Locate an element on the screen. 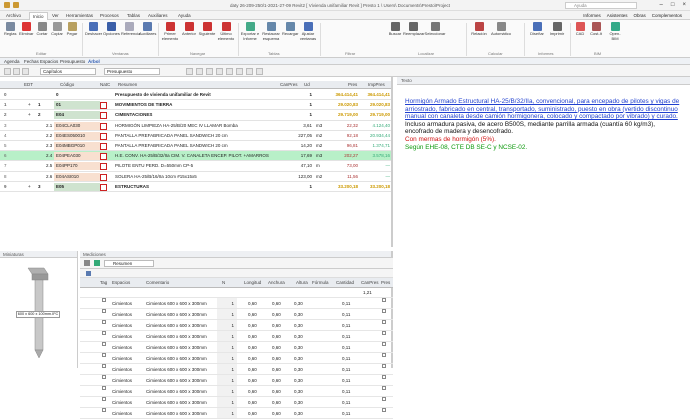 This screenshot has height=419, width=690. header-anchura: Anchura is located at coordinates (276, 282).